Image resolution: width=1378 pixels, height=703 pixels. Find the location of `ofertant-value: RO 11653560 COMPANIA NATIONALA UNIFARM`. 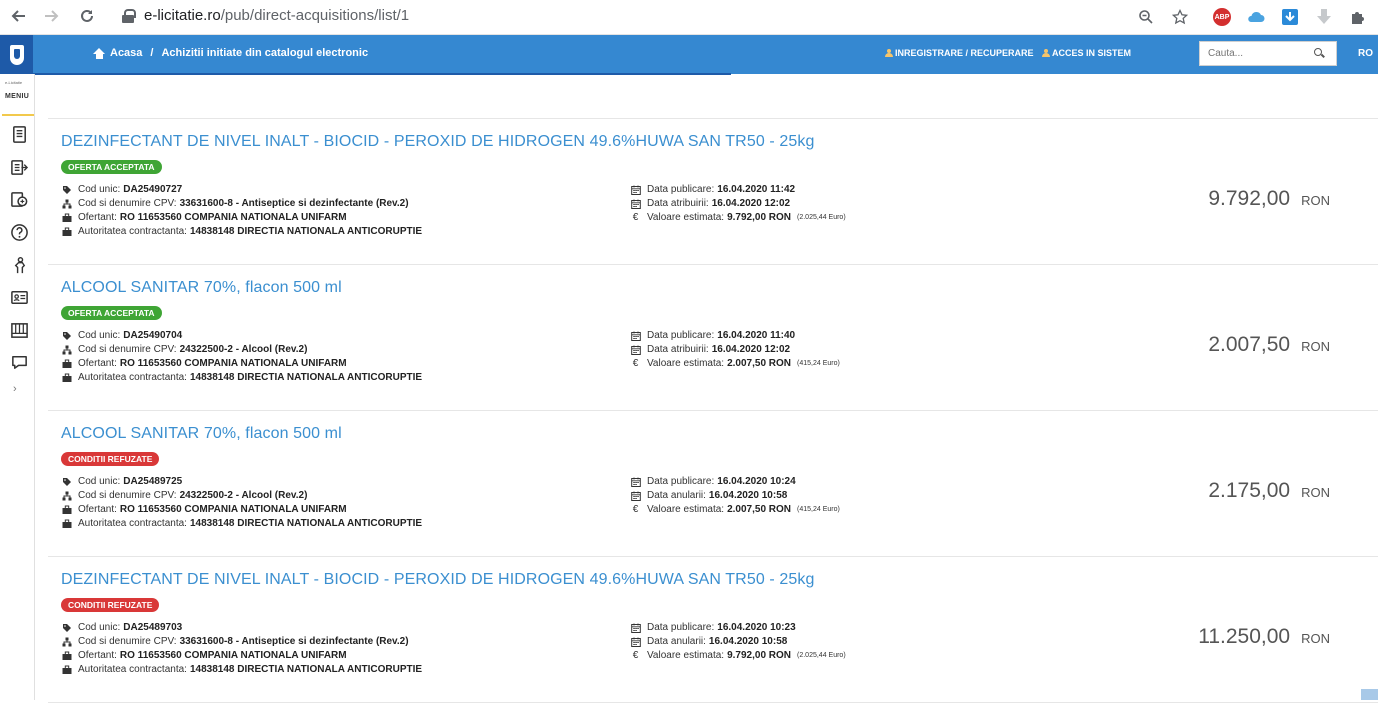

ofertant-value: RO 11653560 COMPANIA NATIONALA UNIFARM is located at coordinates (233, 217).